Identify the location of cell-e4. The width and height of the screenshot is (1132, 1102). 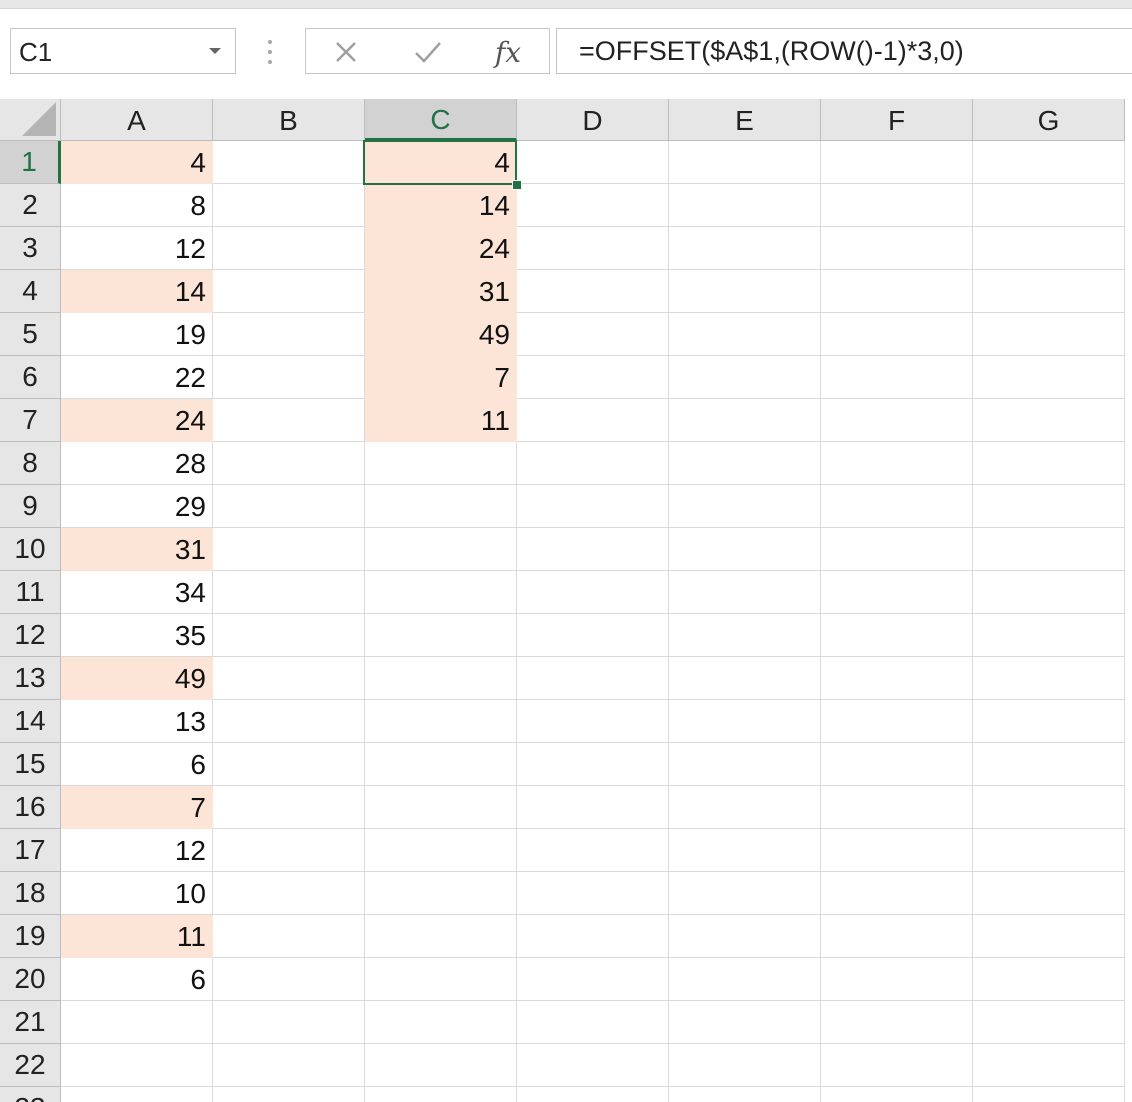
(745, 291).